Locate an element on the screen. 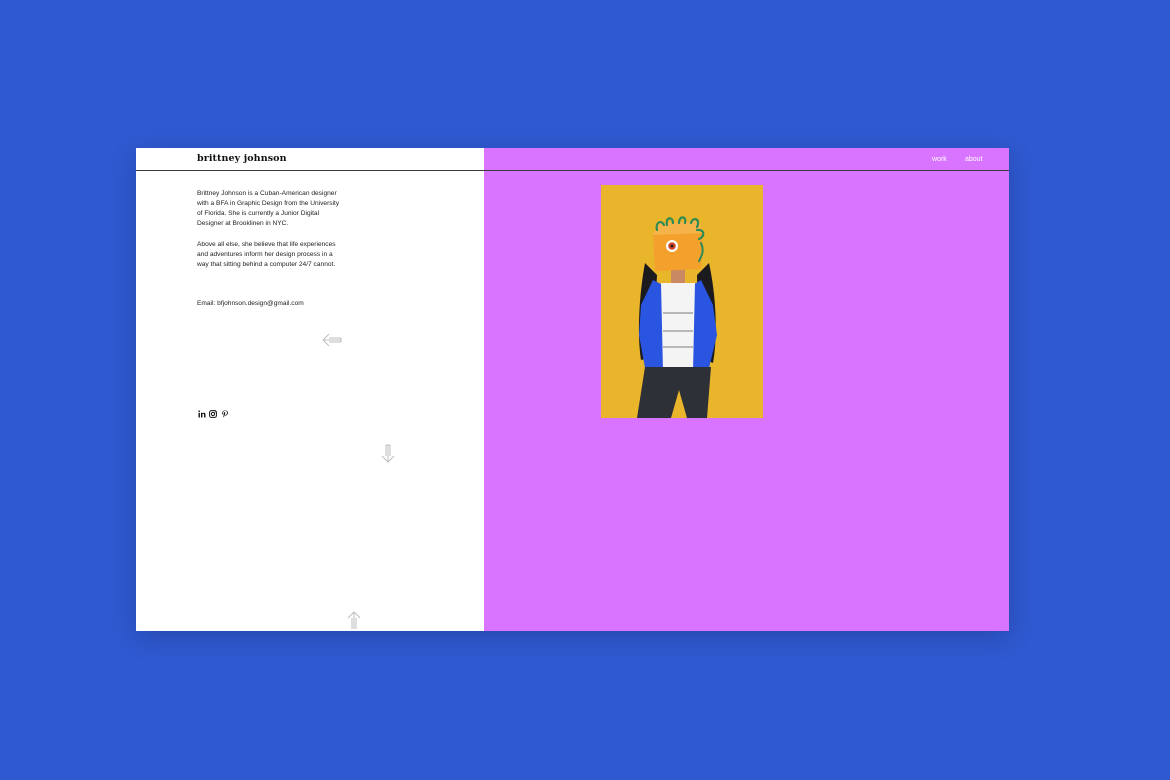 Image resolution: width=1170 pixels, height=780 pixels. header-divider is located at coordinates (572, 170).